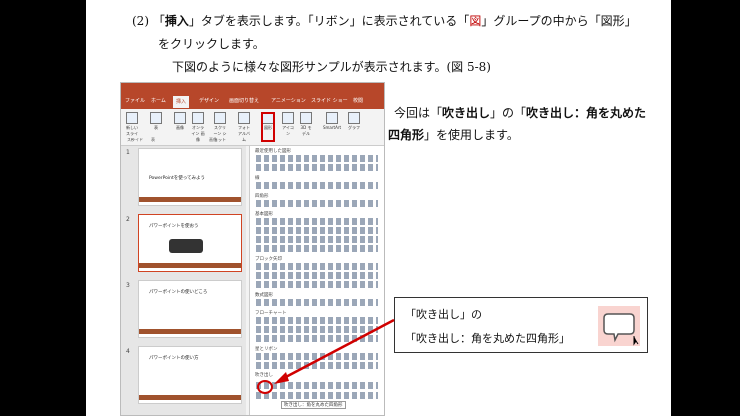  I want to click on slide-thumbnail-4: パワーポイントの使い方, so click(190, 375).